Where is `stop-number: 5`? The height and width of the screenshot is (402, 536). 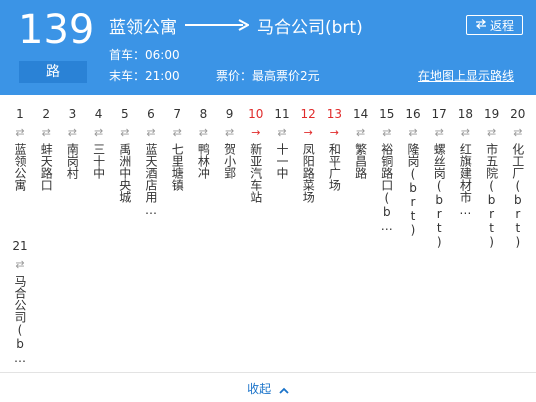
stop-number: 5 is located at coordinates (124, 114).